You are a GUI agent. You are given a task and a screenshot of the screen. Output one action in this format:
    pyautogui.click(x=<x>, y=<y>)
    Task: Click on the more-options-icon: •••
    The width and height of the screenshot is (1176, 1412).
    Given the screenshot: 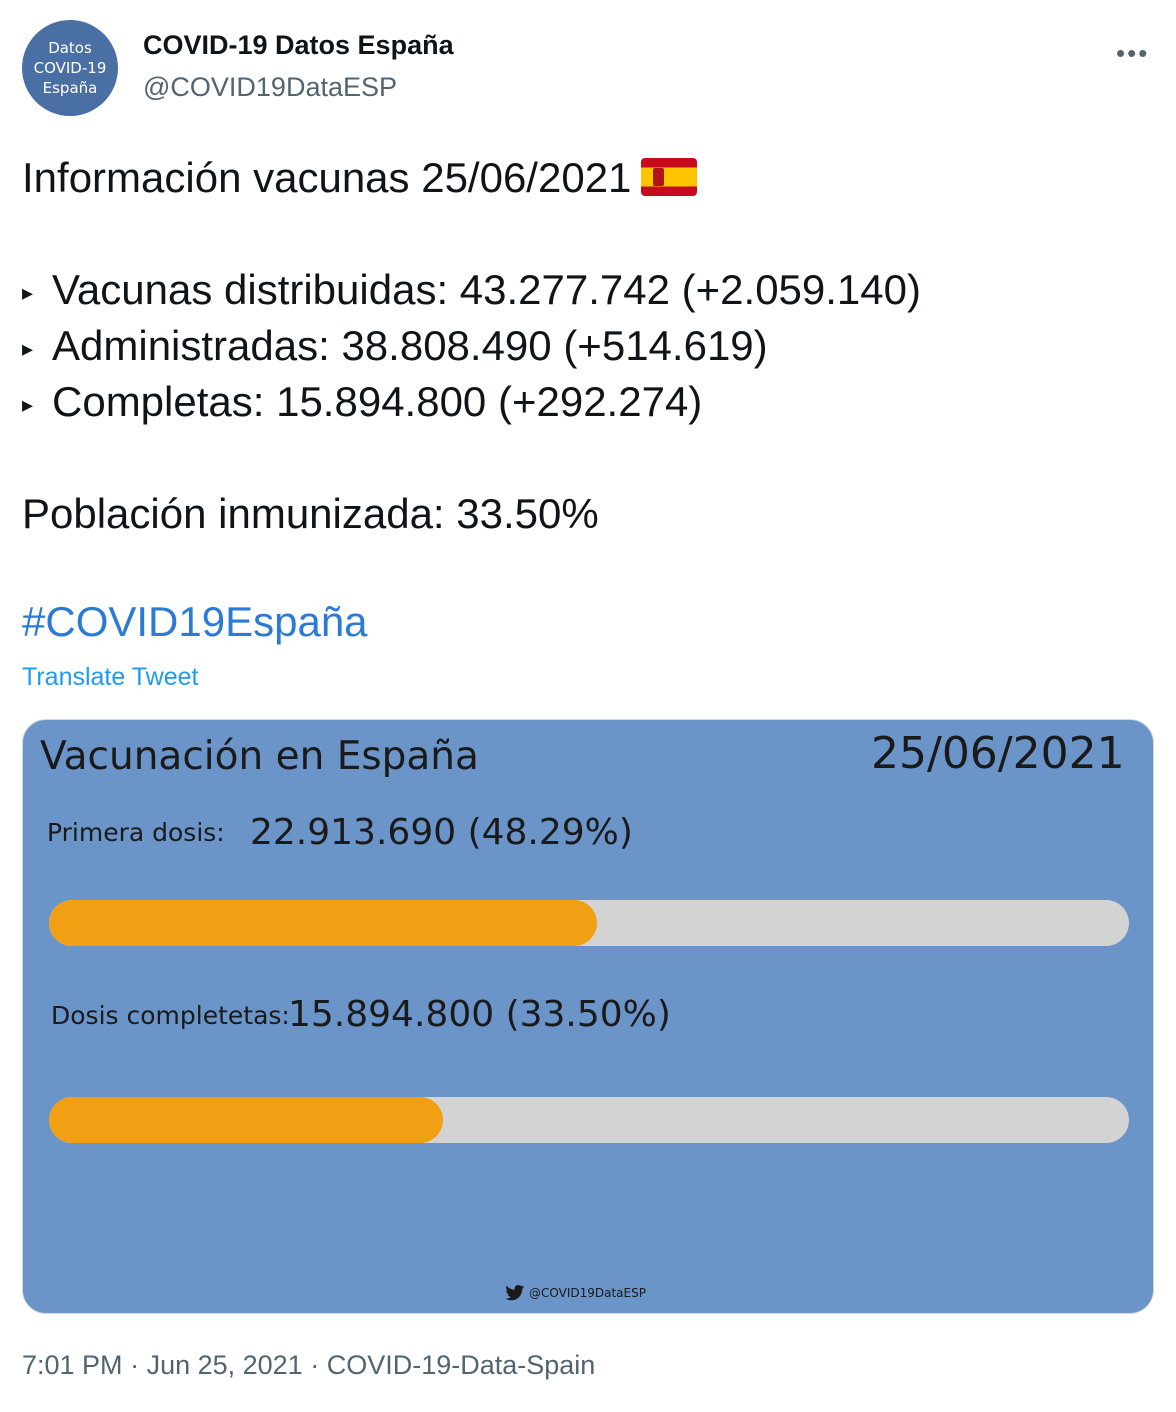 What is the action you would take?
    pyautogui.click(x=1132, y=53)
    